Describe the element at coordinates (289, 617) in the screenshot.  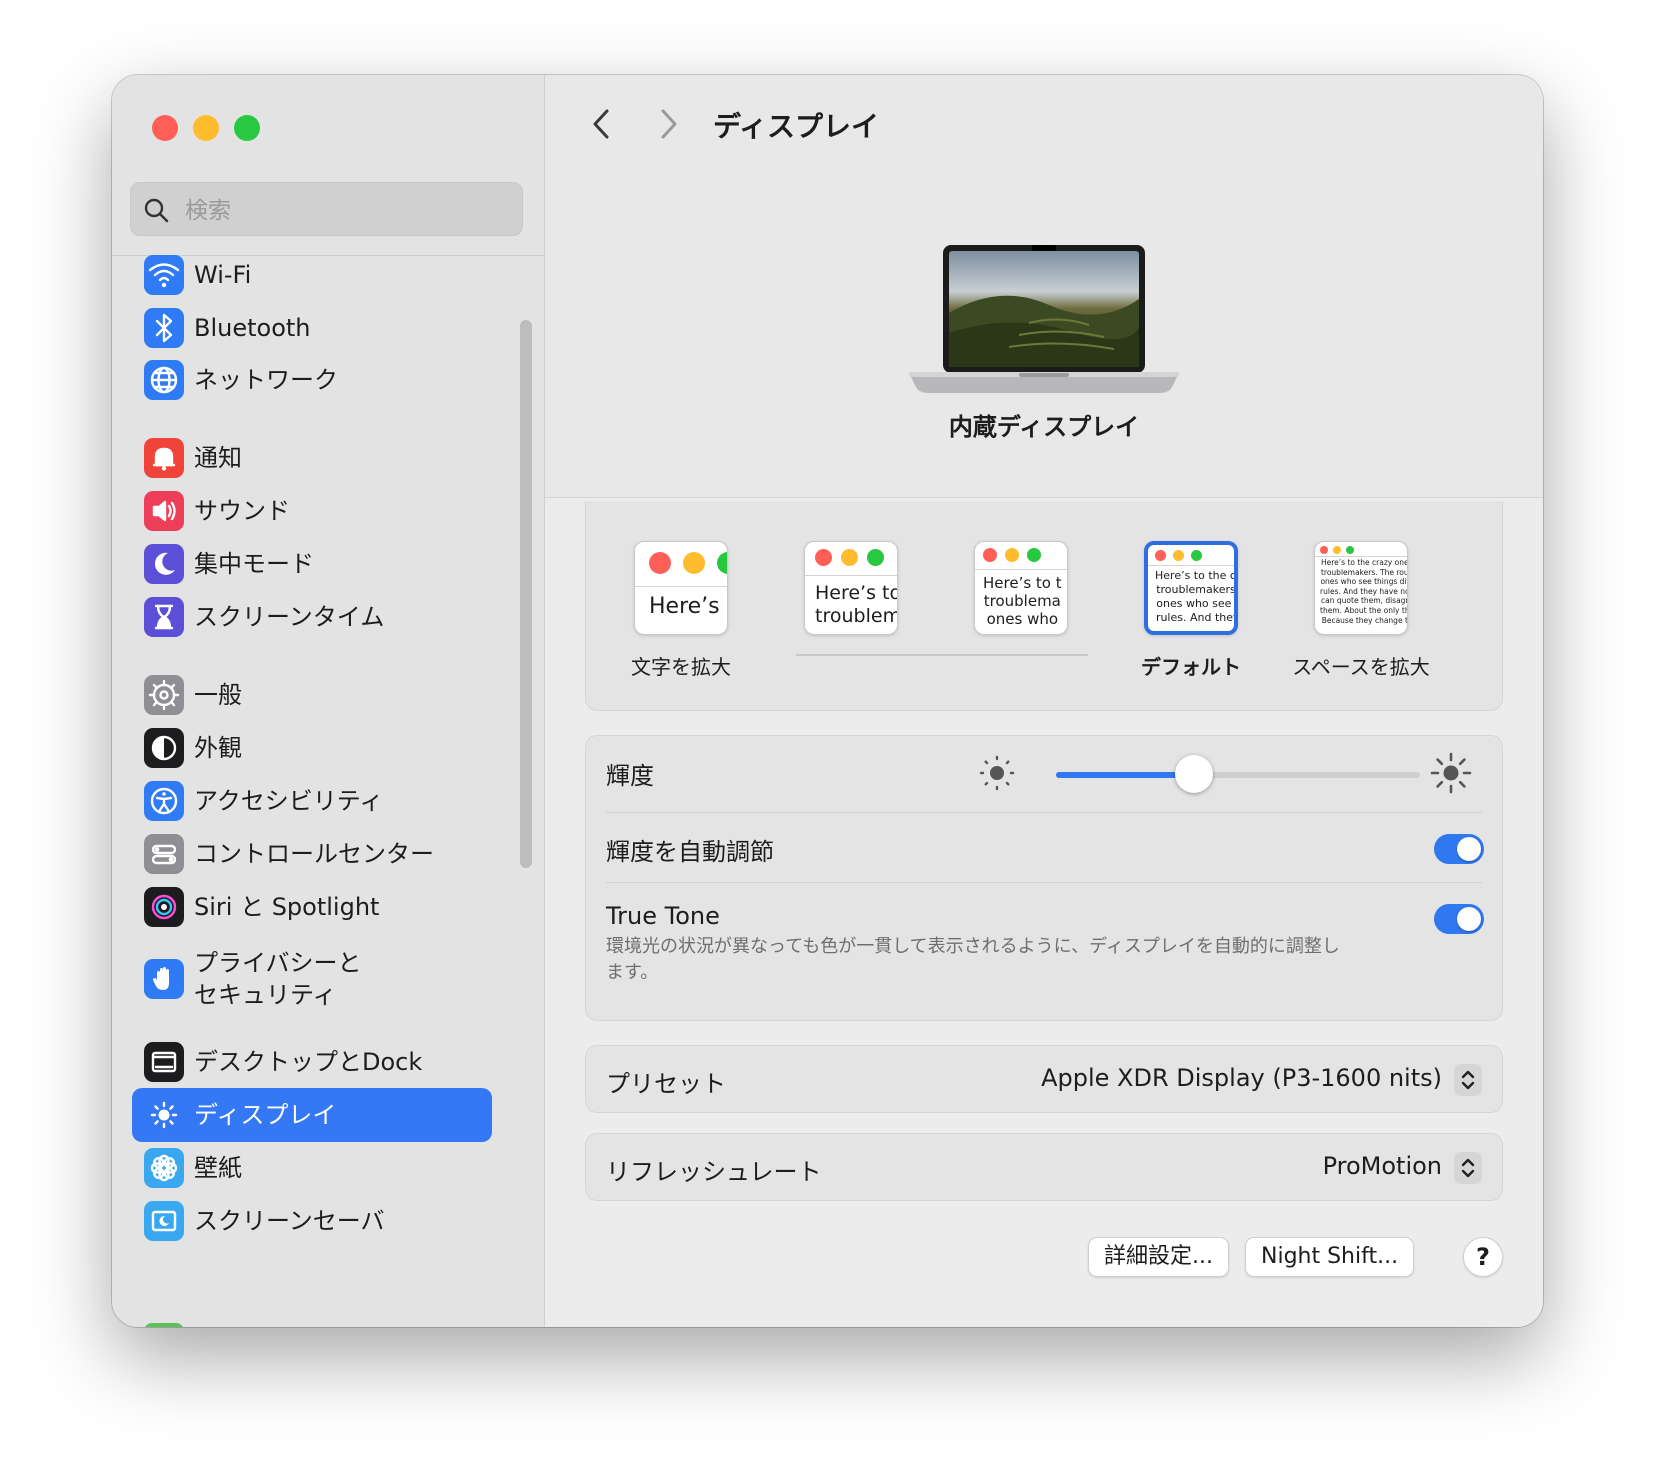
I see `sidebar-item-label: スクリーンタイム` at that location.